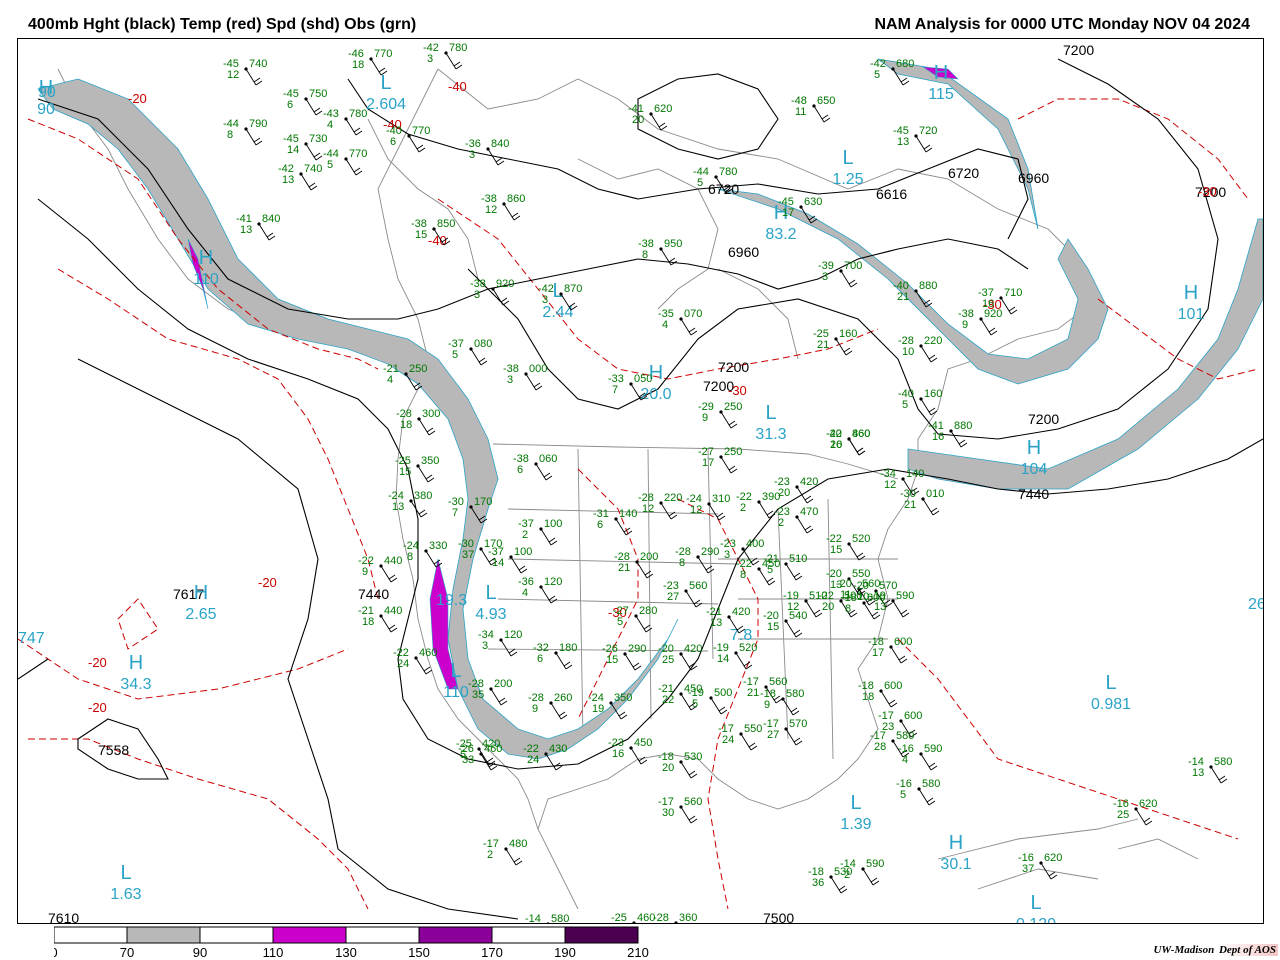 This screenshot has width=1280, height=960. I want to click on obs-height: 250, so click(418, 369).